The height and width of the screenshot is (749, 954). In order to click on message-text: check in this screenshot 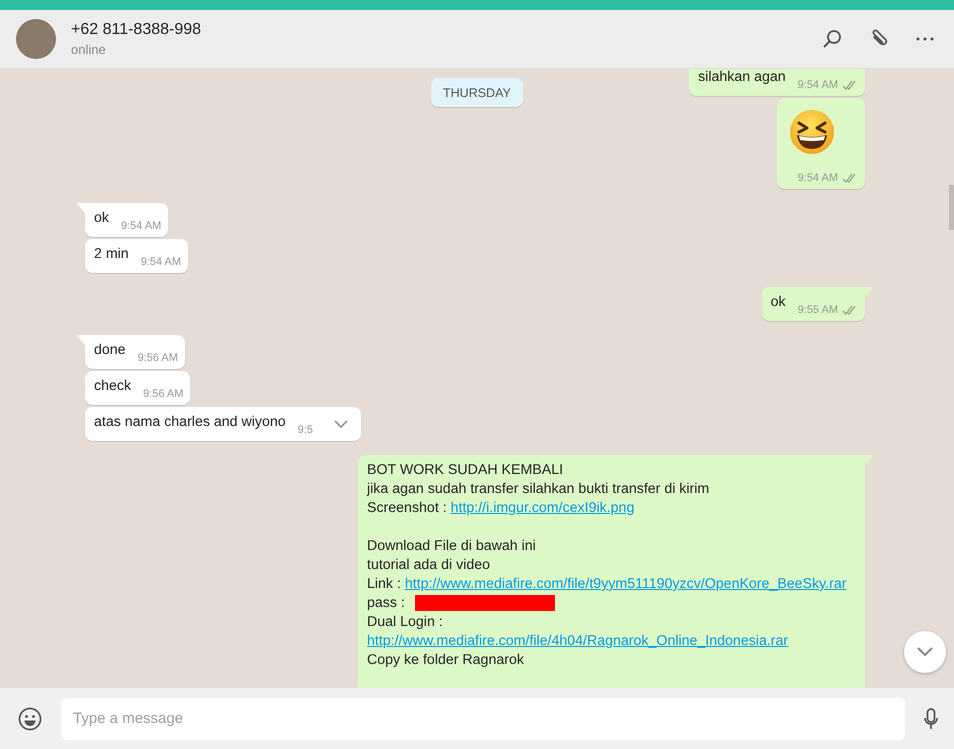, I will do `click(113, 386)`.